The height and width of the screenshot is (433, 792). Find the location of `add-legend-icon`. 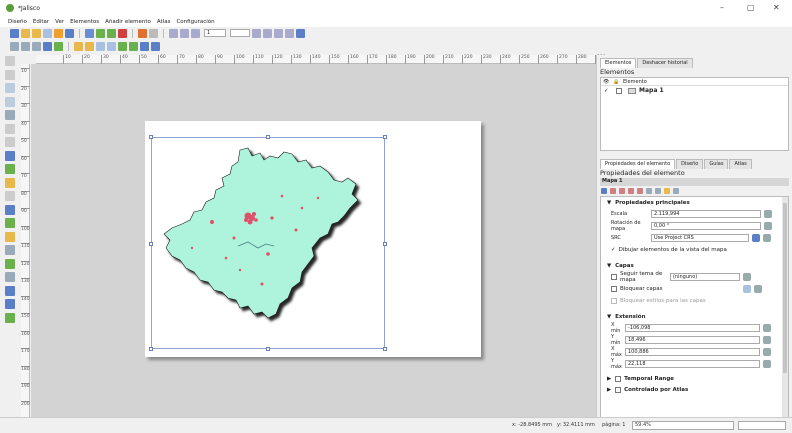

add-legend-icon is located at coordinates (10, 169).